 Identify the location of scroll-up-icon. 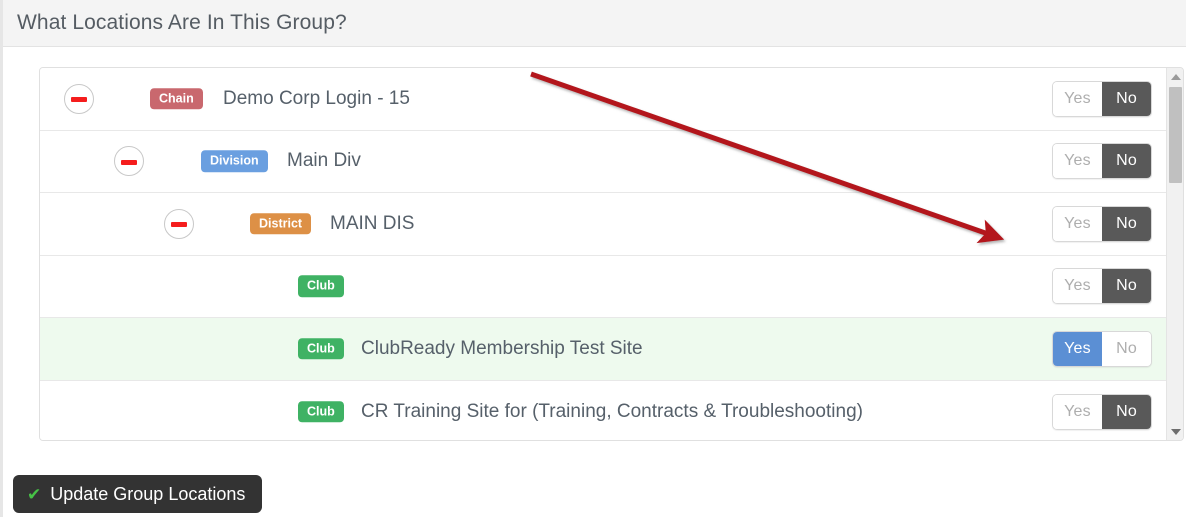
(1175, 76).